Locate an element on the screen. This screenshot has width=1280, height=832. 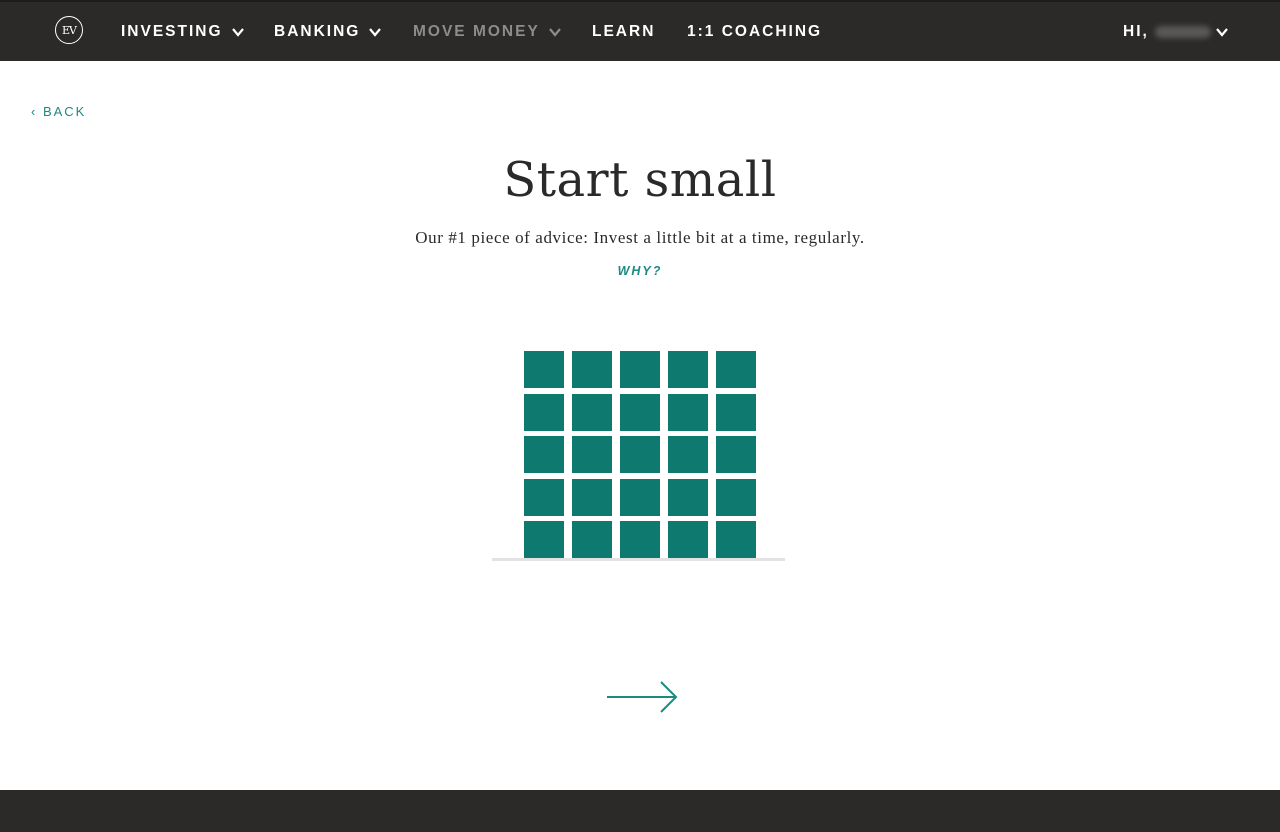
nav-banking-label: BANKING is located at coordinates (317, 31).